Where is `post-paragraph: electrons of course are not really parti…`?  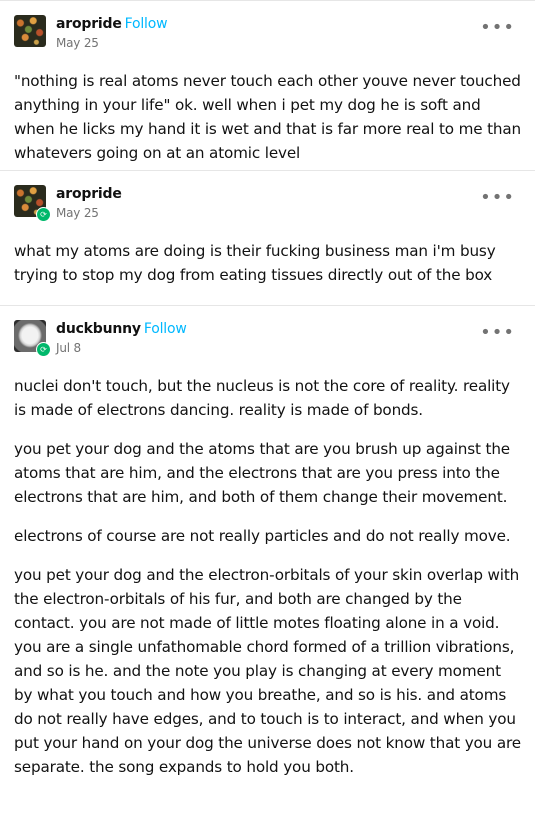
post-paragraph: electrons of course are not really parti… is located at coordinates (262, 536).